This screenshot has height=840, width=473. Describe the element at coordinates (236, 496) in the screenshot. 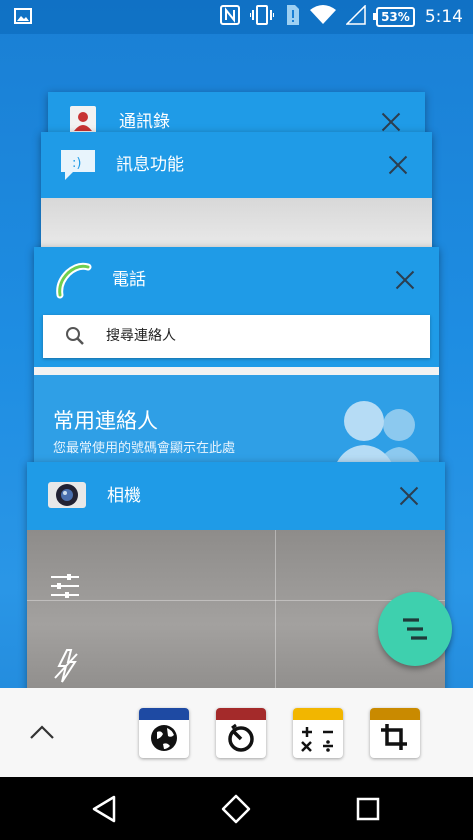

I see `card-header: 相機` at that location.